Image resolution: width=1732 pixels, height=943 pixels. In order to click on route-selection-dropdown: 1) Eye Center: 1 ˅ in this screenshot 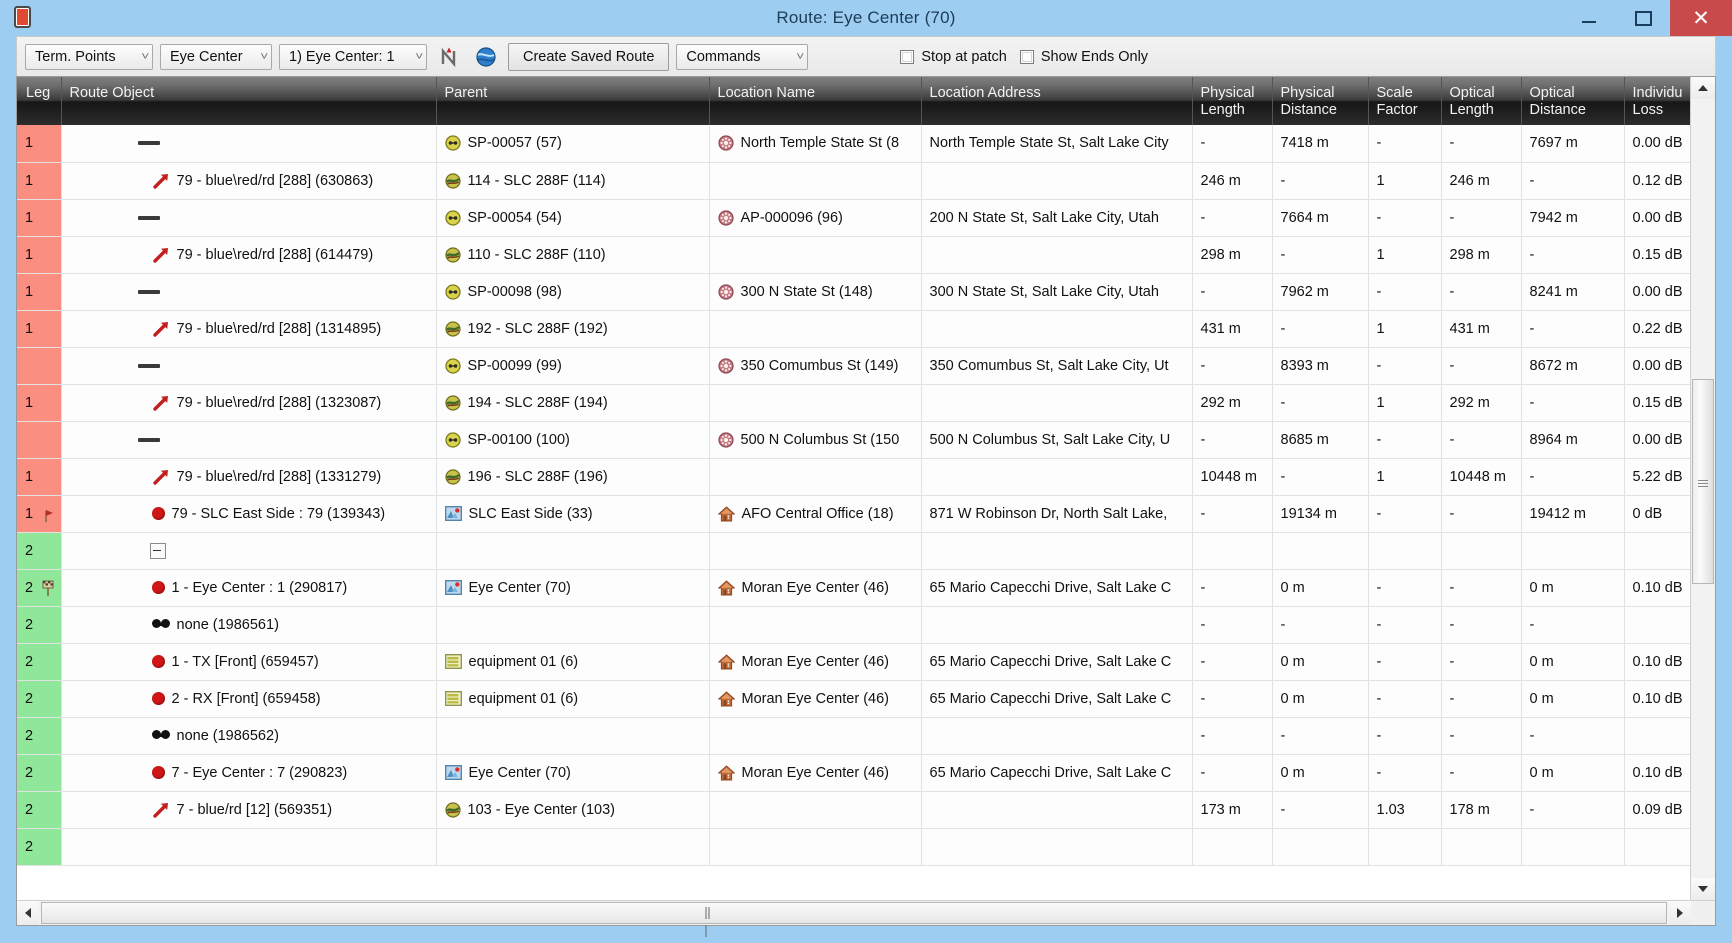, I will do `click(353, 57)`.